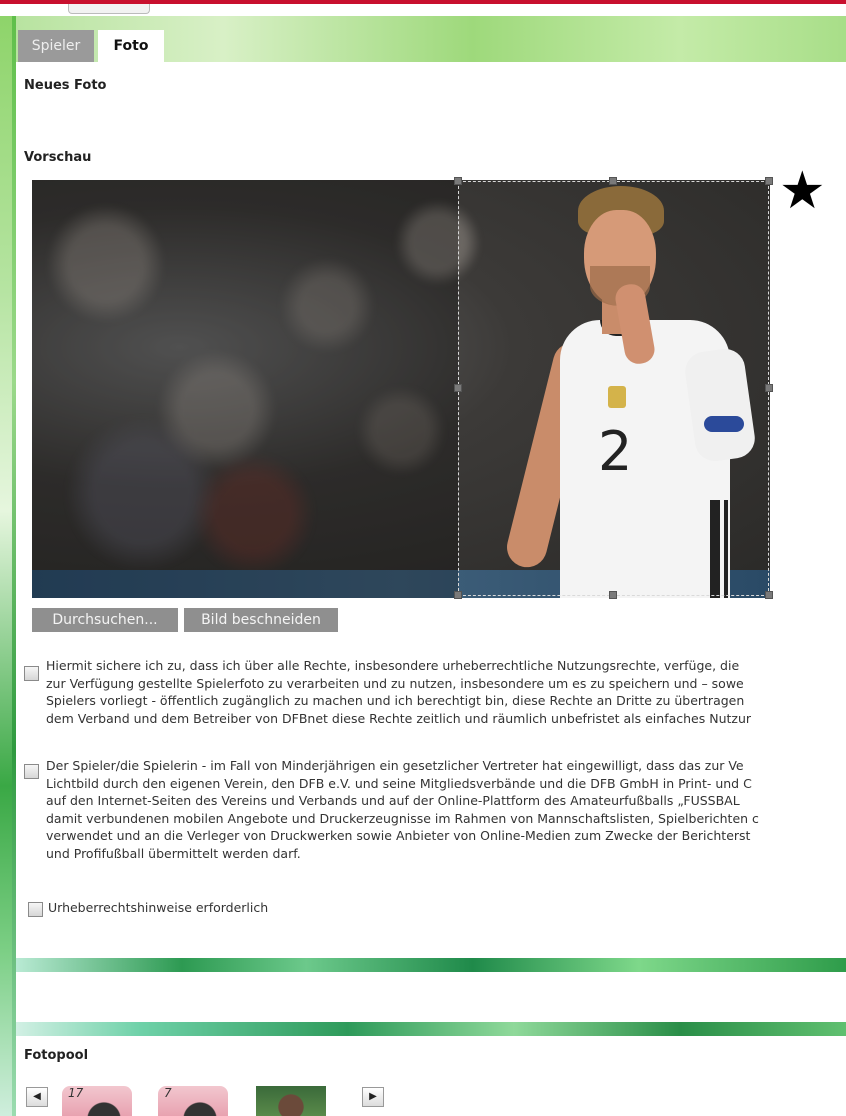 The width and height of the screenshot is (846, 1116). What do you see at coordinates (613, 181) in the screenshot?
I see `crop-handle-top` at bounding box center [613, 181].